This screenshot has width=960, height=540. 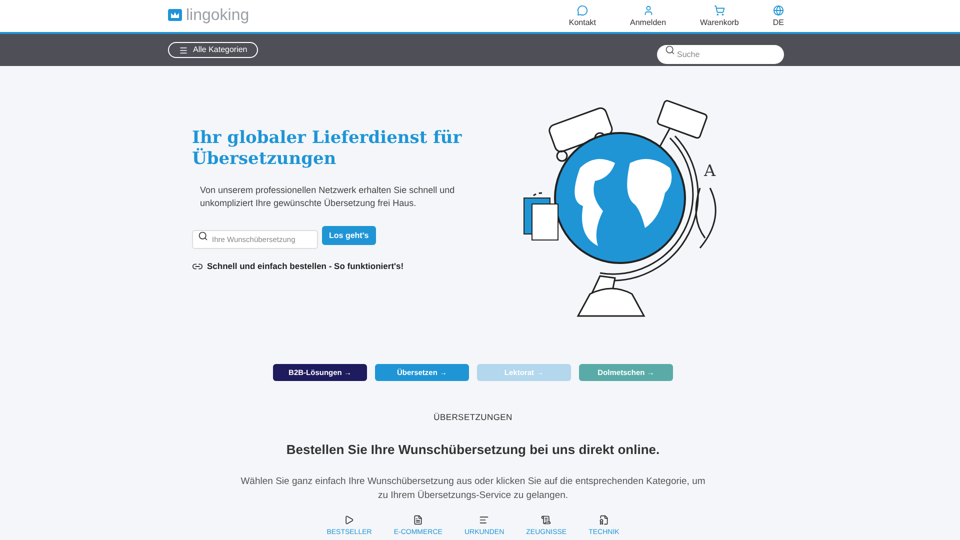 What do you see at coordinates (778, 10) in the screenshot?
I see `globe-icon` at bounding box center [778, 10].